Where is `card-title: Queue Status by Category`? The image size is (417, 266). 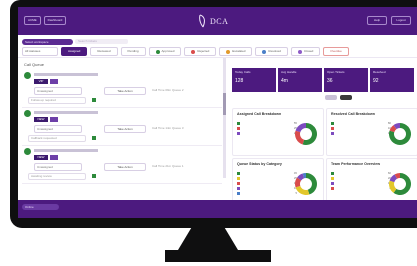
card-title: Queue Status by Category is located at coordinates (259, 164).